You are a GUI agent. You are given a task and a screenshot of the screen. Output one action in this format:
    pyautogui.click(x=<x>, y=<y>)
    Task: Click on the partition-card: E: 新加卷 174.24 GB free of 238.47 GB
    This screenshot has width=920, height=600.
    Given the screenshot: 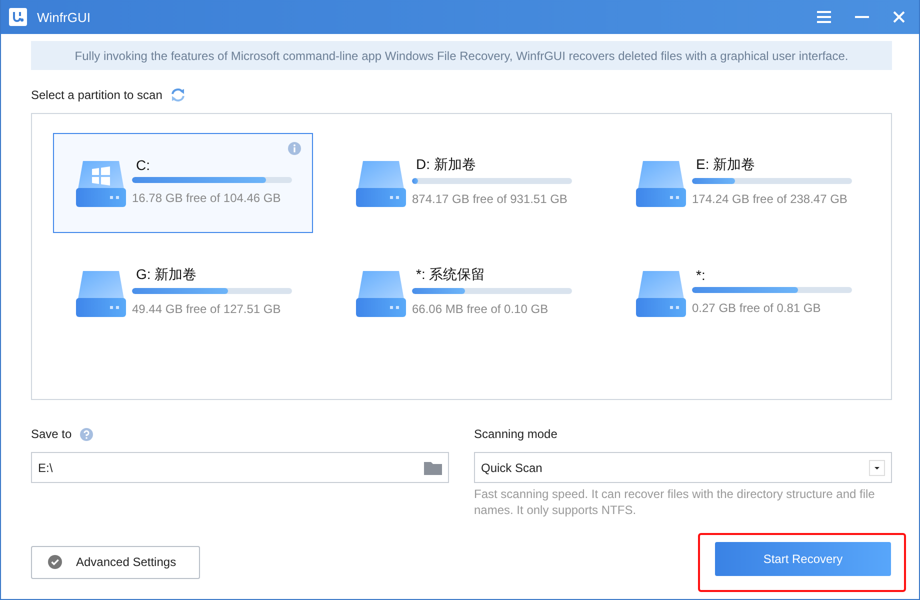 What is the action you would take?
    pyautogui.click(x=743, y=183)
    